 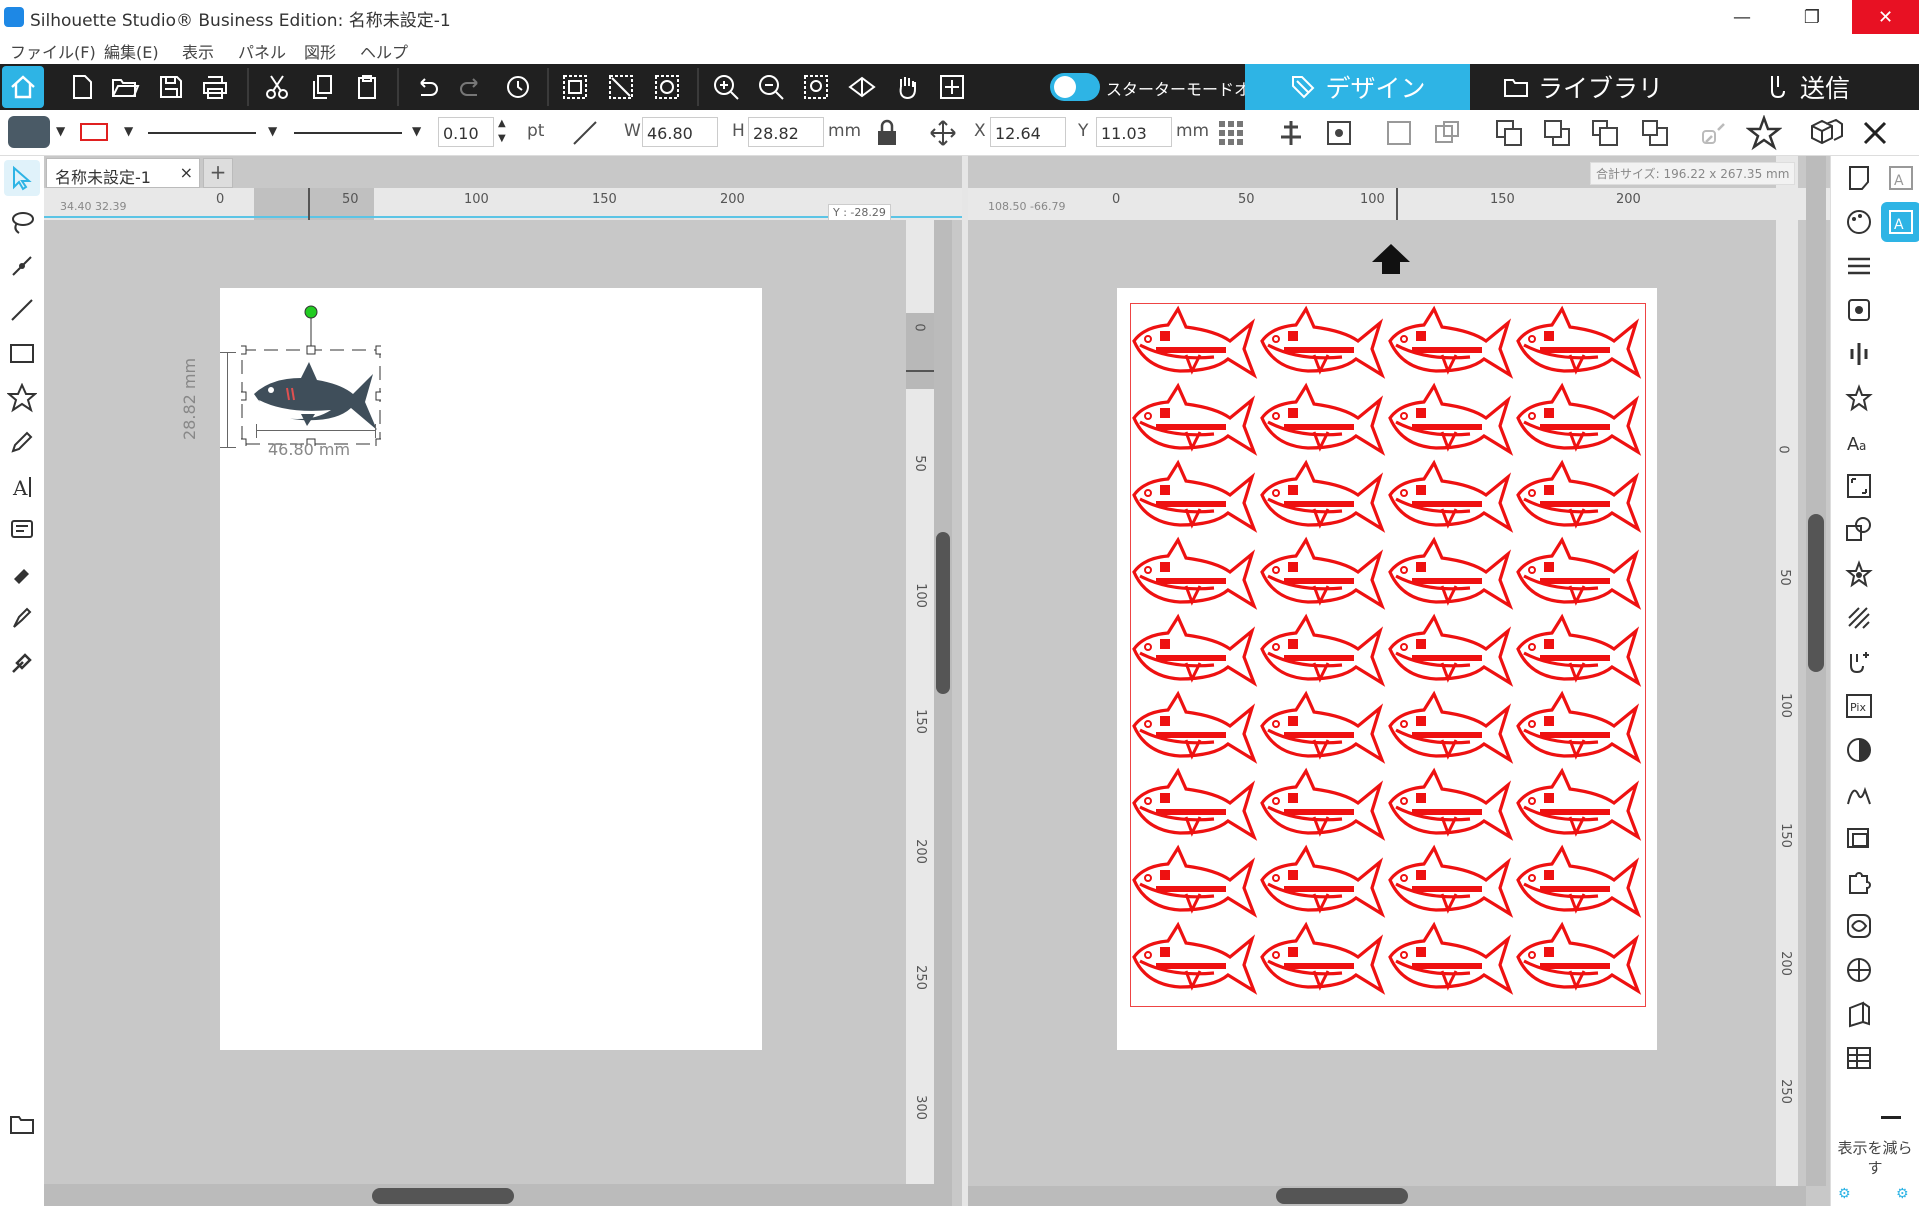 I want to click on menu-panel: パネル, so click(x=262, y=51).